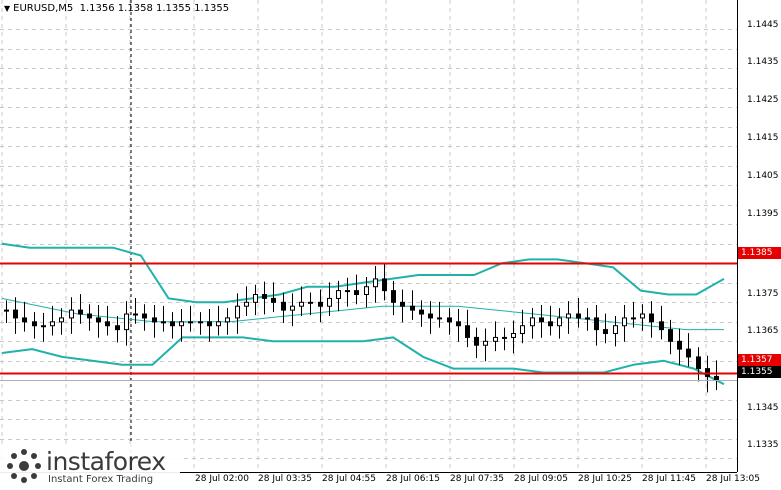  I want to click on time-tick-label: 28 Jul 13:05, so click(733, 479).